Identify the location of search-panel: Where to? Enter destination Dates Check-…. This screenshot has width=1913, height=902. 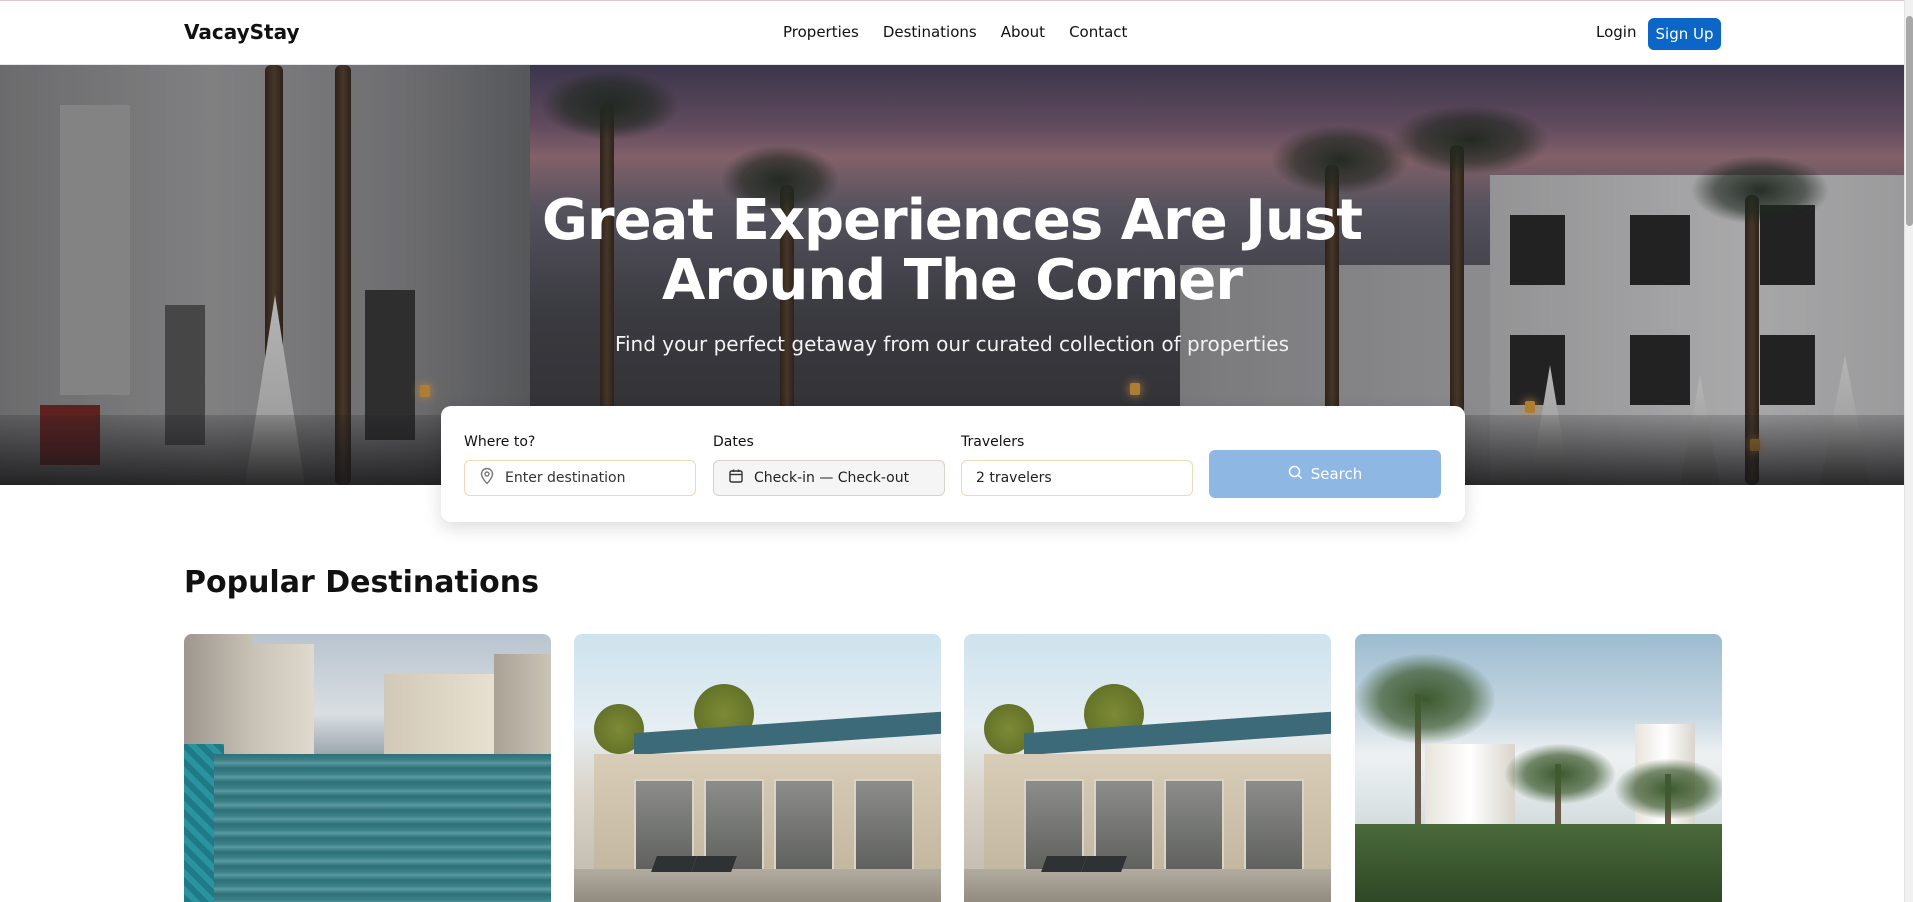
(953, 464).